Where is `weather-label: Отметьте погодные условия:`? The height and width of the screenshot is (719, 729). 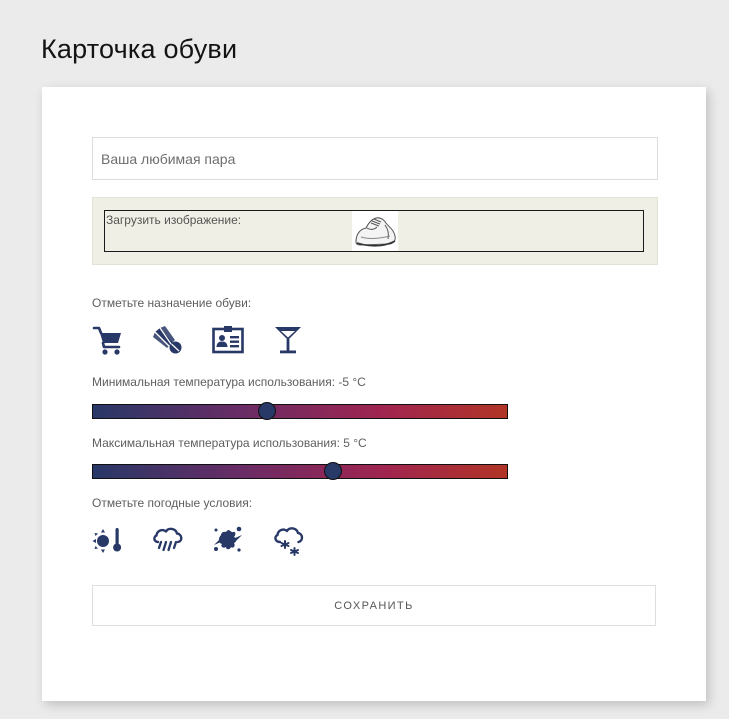 weather-label: Отметьте погодные условия: is located at coordinates (172, 503).